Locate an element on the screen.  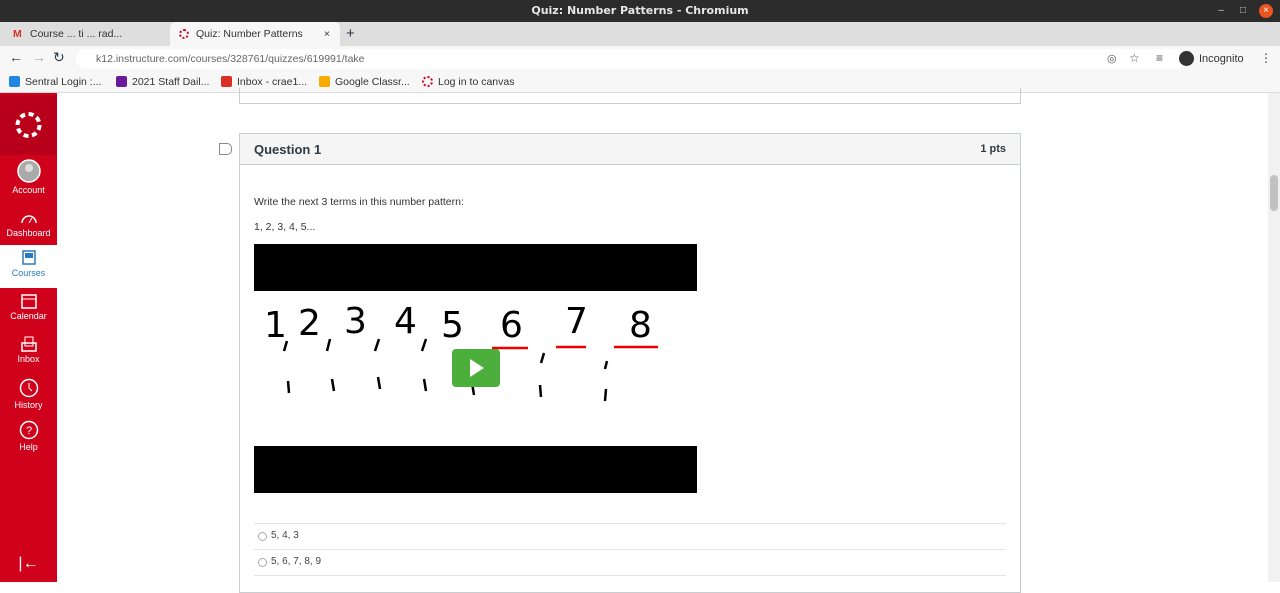
incognito-label: Incognito is located at coordinates (1221, 59).